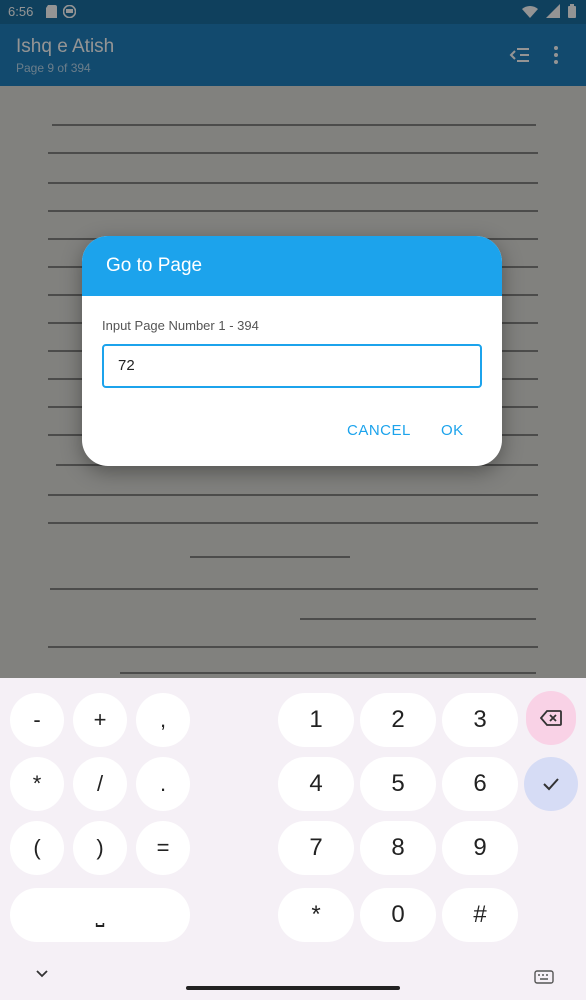  I want to click on checkmark-icon, so click(551, 784).